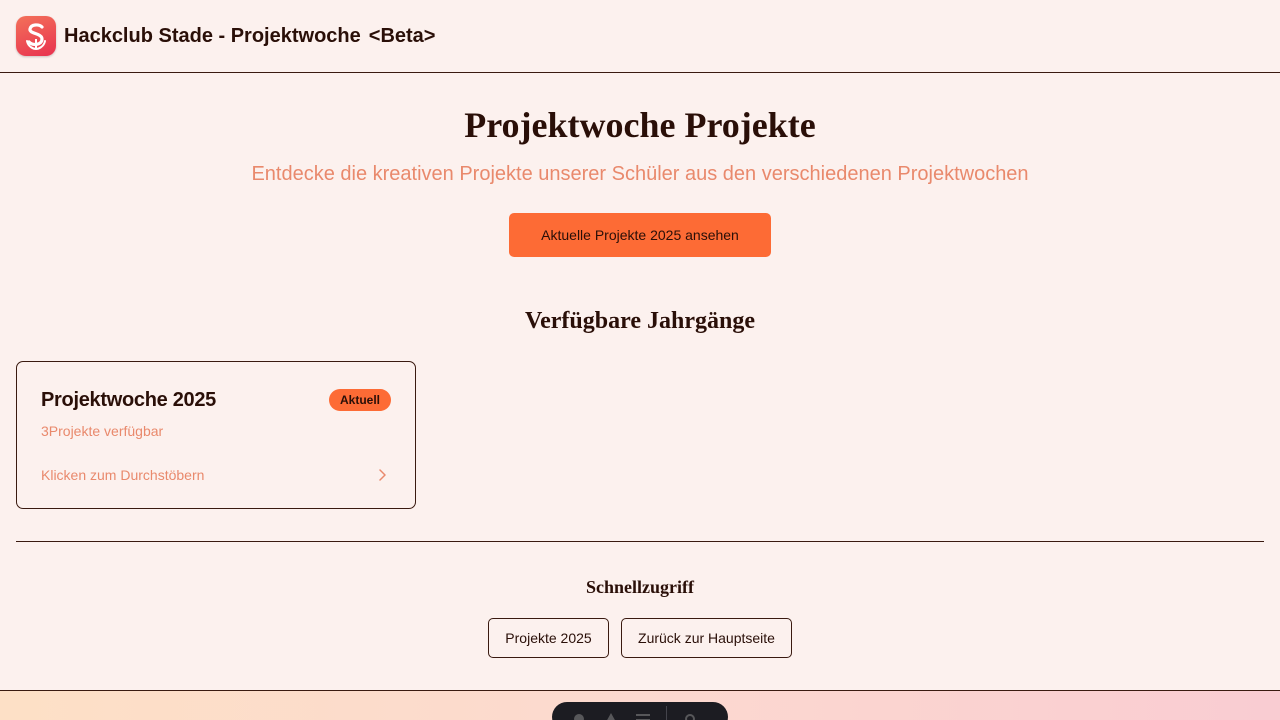 The width and height of the screenshot is (1280, 720). Describe the element at coordinates (579, 715) in the screenshot. I see `toolbar-cursor-icon` at that location.